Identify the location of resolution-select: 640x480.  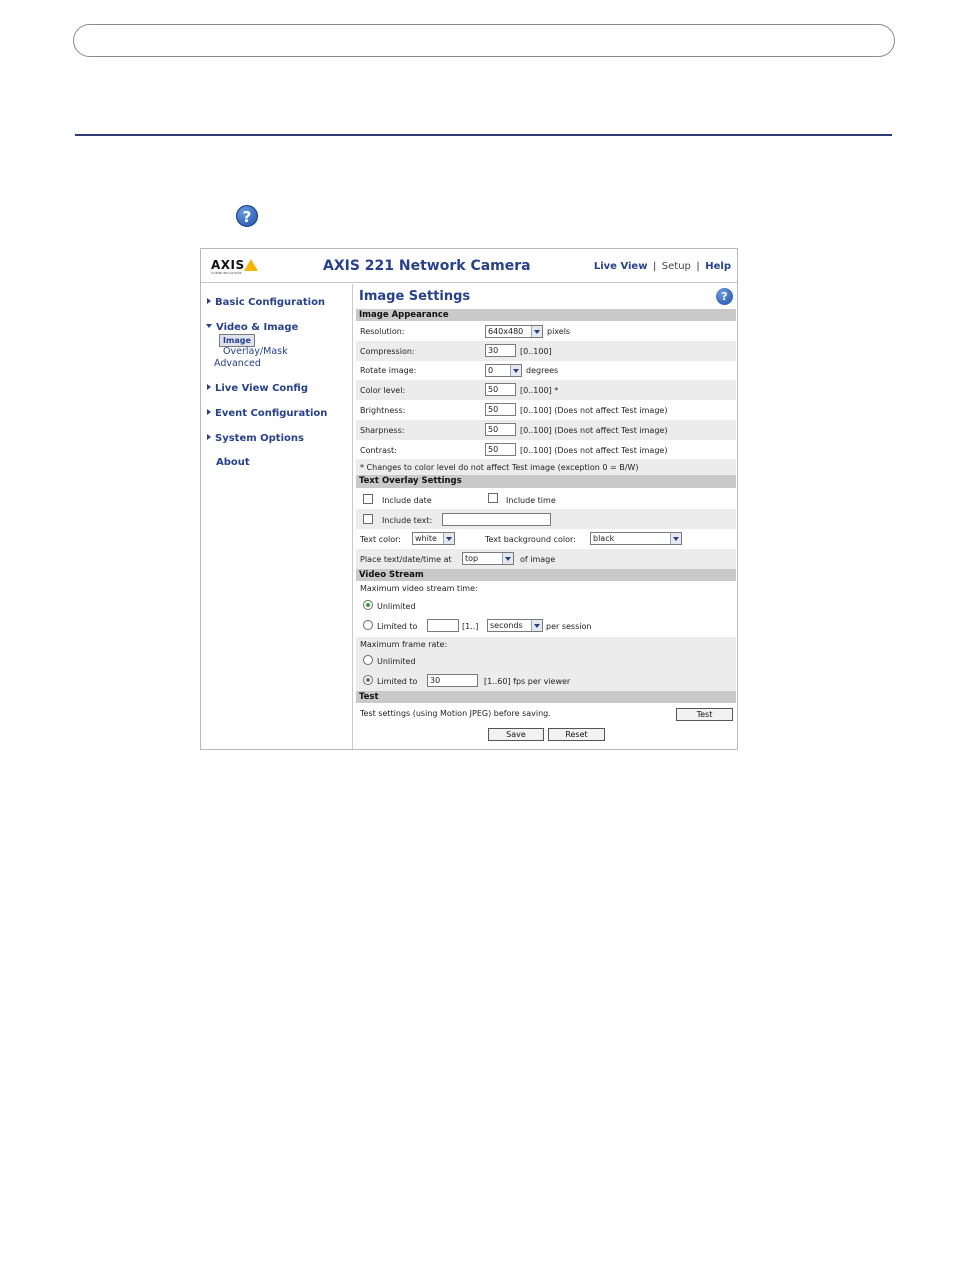
(514, 331).